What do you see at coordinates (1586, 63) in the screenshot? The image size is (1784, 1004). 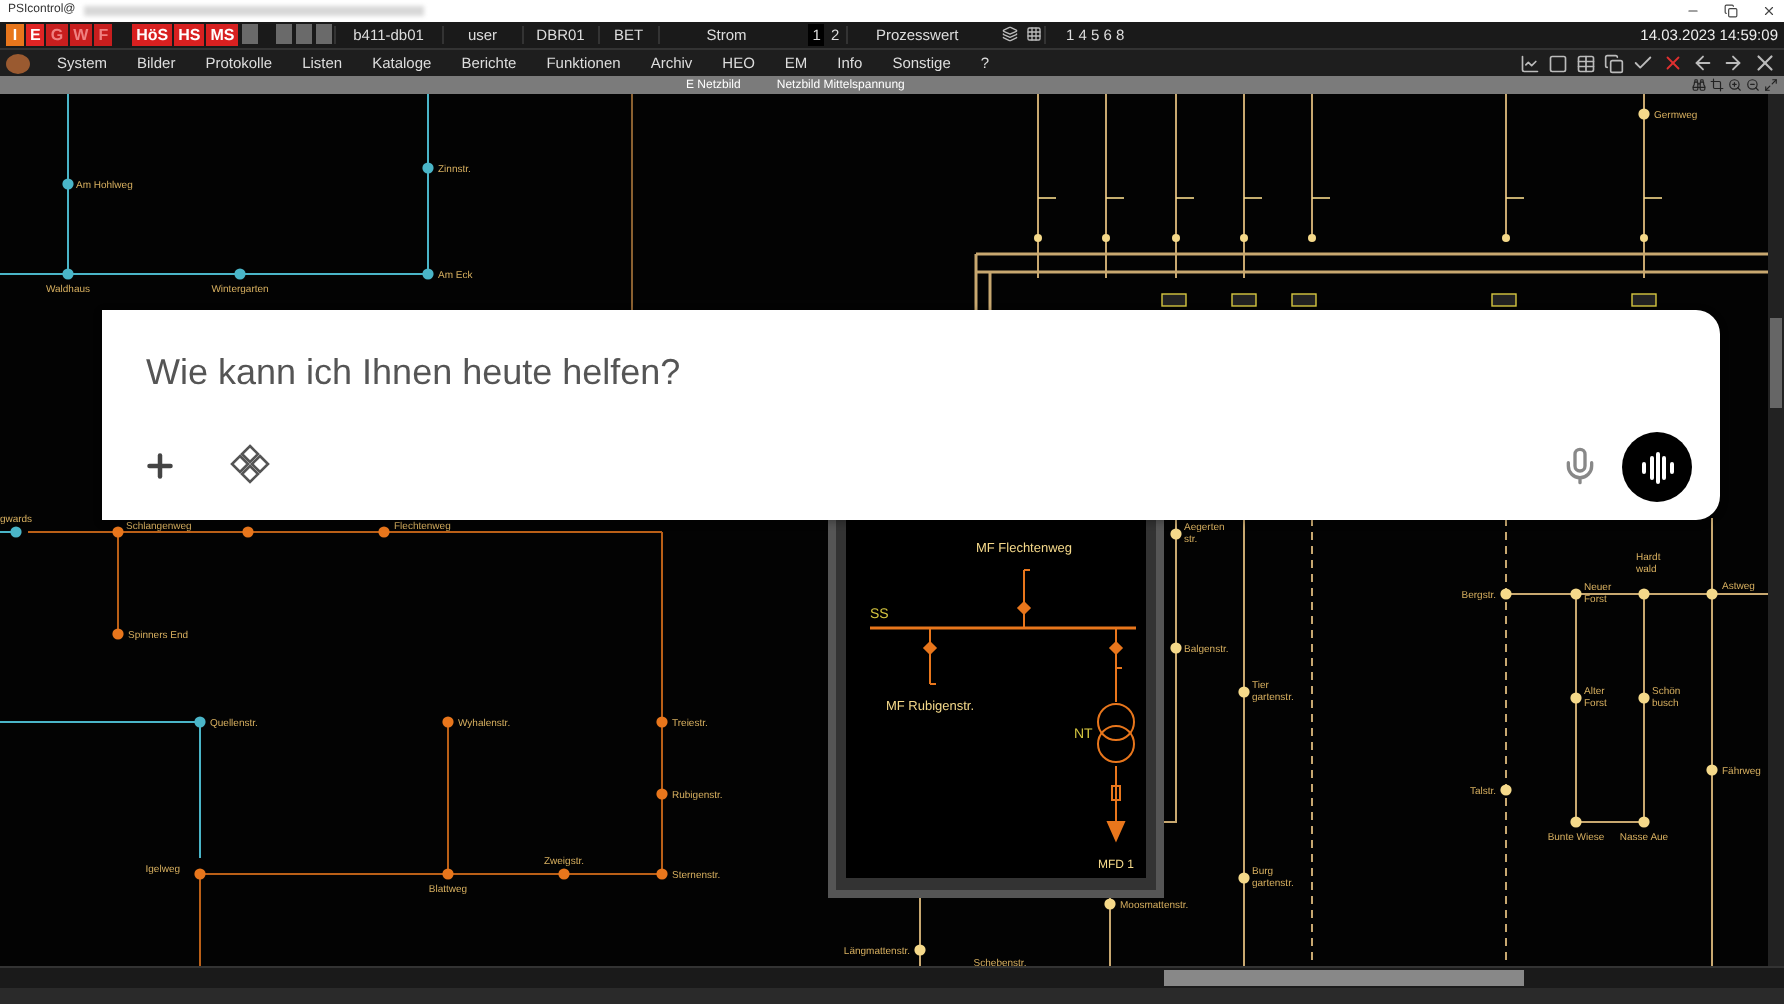 I see `table-icon` at bounding box center [1586, 63].